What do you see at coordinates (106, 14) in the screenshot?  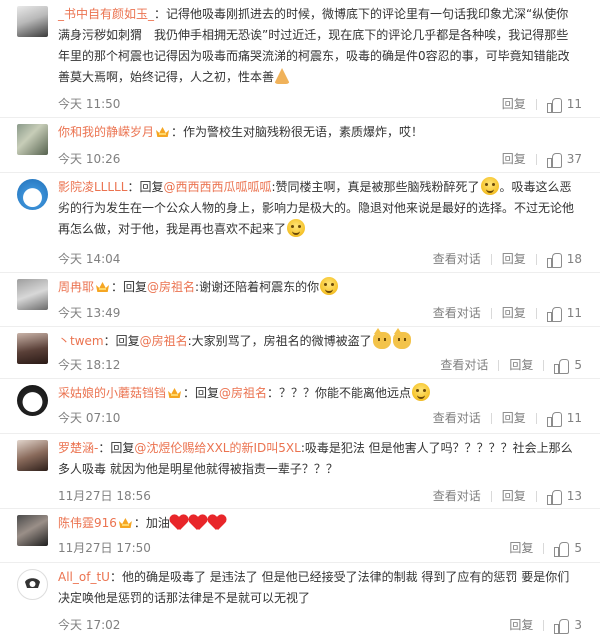 I see `username-link: _书中自有颜如玉_` at bounding box center [106, 14].